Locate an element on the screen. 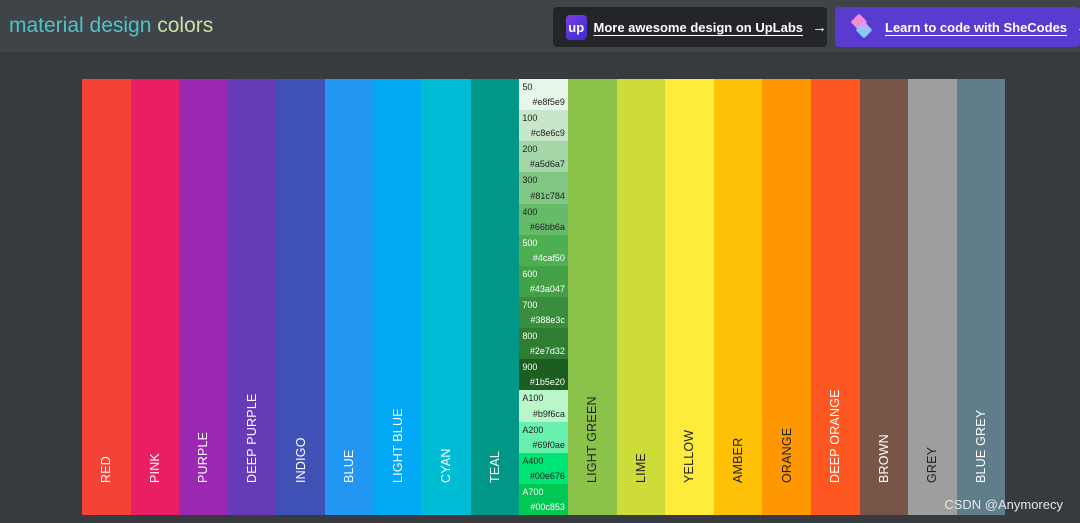 The image size is (1080, 523). shade-swatch: 700 #388e3c is located at coordinates (543, 312).